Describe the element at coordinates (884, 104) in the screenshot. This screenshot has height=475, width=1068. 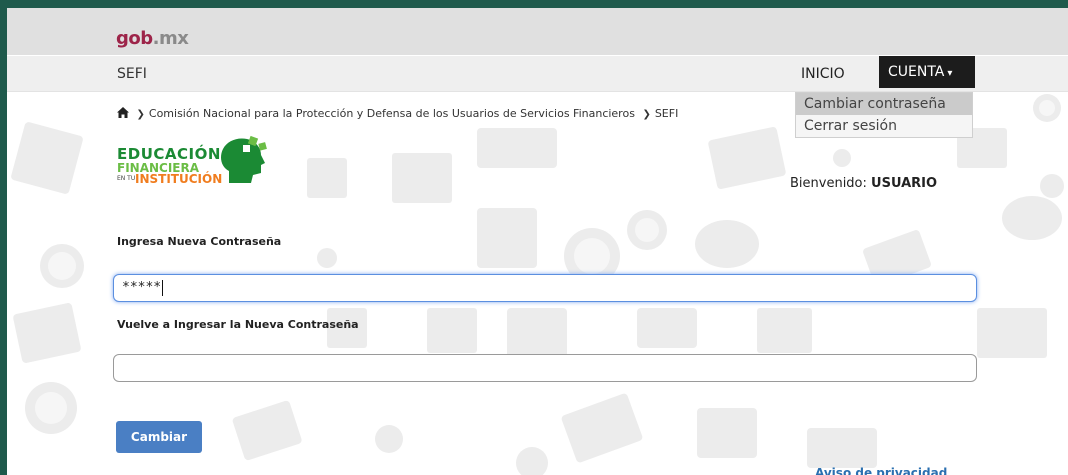
I see `menu-item-cambiar-contrasena: Cambiar contraseña` at that location.